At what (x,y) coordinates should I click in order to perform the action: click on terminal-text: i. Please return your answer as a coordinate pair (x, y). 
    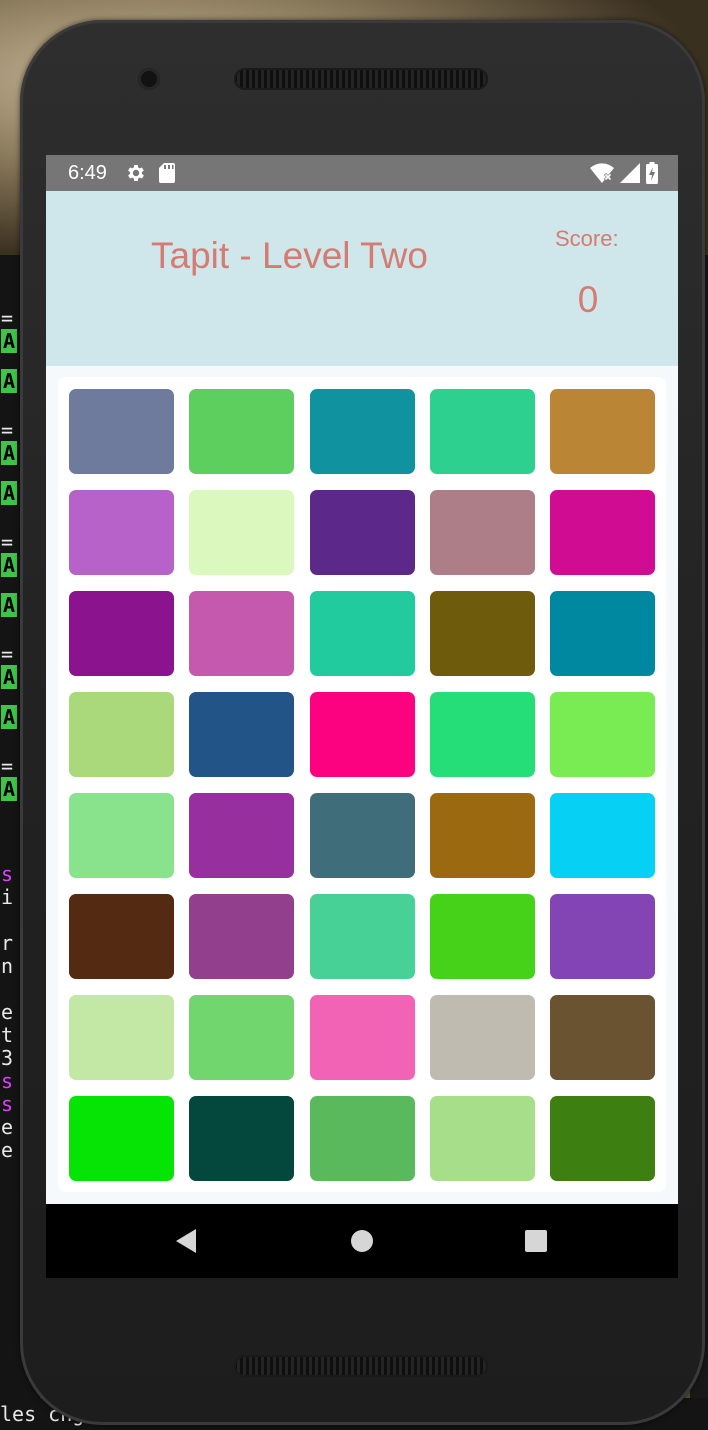
    Looking at the image, I should click on (7, 897).